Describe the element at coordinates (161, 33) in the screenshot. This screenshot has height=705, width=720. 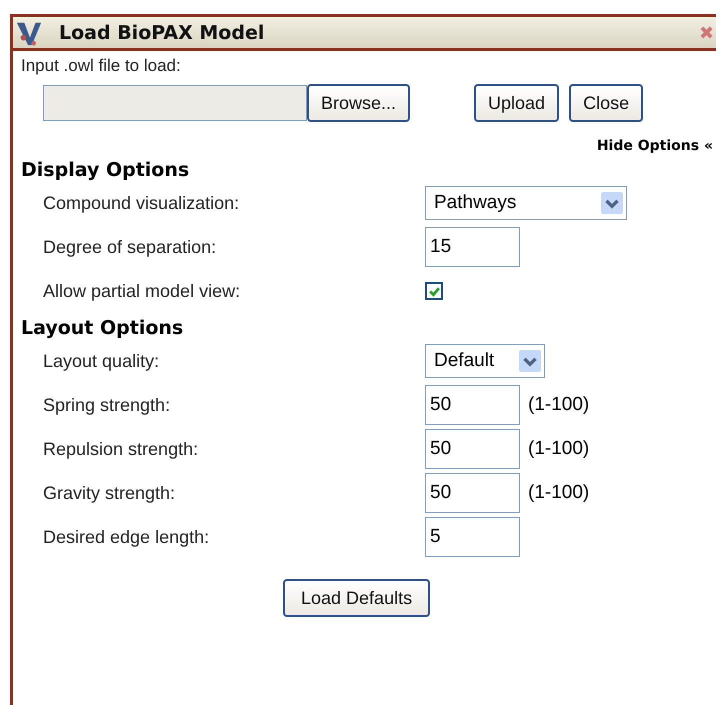
I see `window-title: Load BioPAX Model` at that location.